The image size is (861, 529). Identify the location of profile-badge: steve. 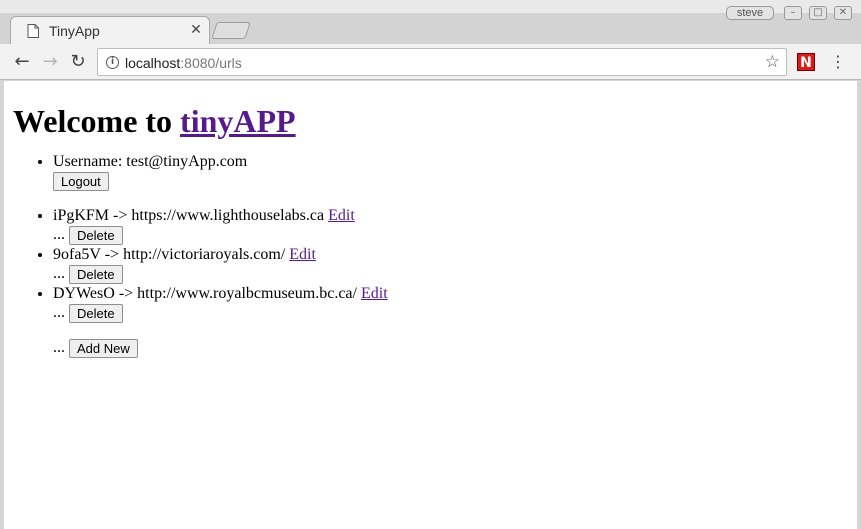
(750, 13).